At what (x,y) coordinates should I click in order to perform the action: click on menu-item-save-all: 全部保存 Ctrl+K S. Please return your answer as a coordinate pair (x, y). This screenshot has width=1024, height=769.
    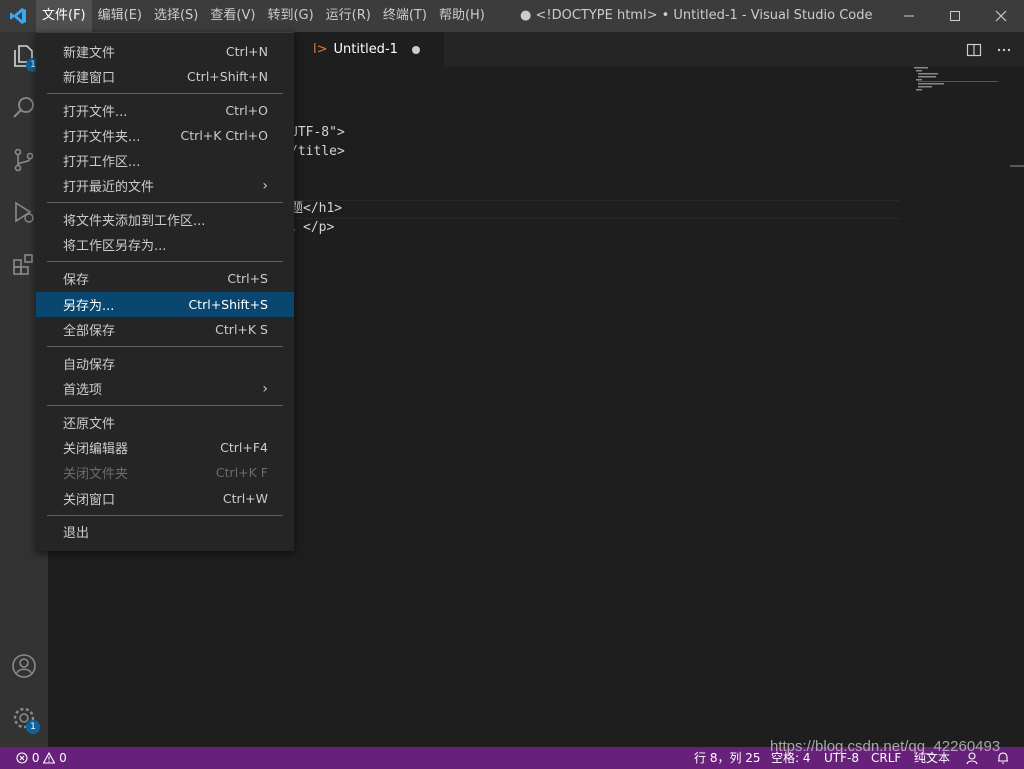
    Looking at the image, I should click on (165, 329).